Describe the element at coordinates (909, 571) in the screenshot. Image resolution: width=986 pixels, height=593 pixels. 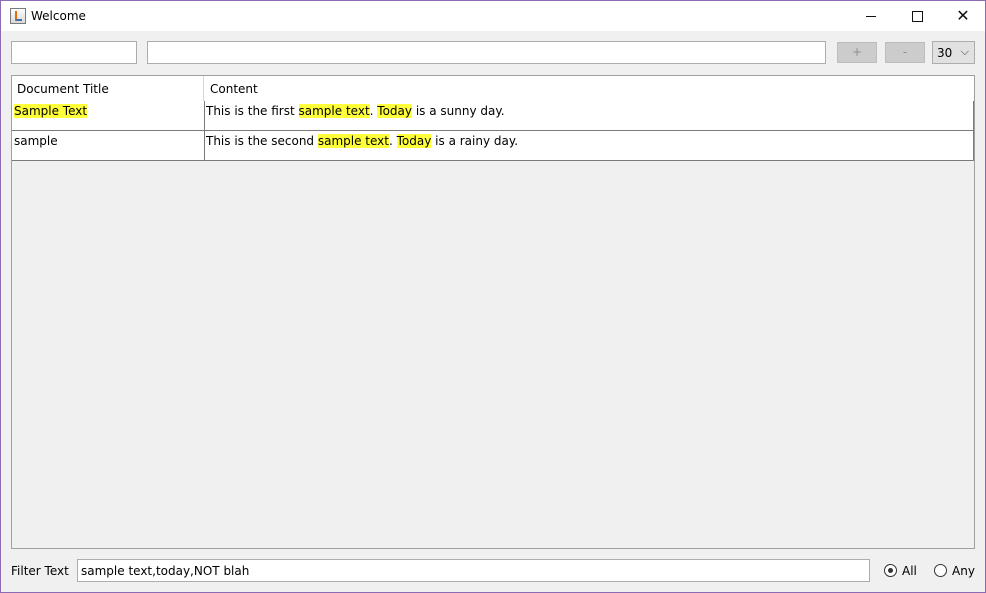
I see `radio-all-label: All` at that location.